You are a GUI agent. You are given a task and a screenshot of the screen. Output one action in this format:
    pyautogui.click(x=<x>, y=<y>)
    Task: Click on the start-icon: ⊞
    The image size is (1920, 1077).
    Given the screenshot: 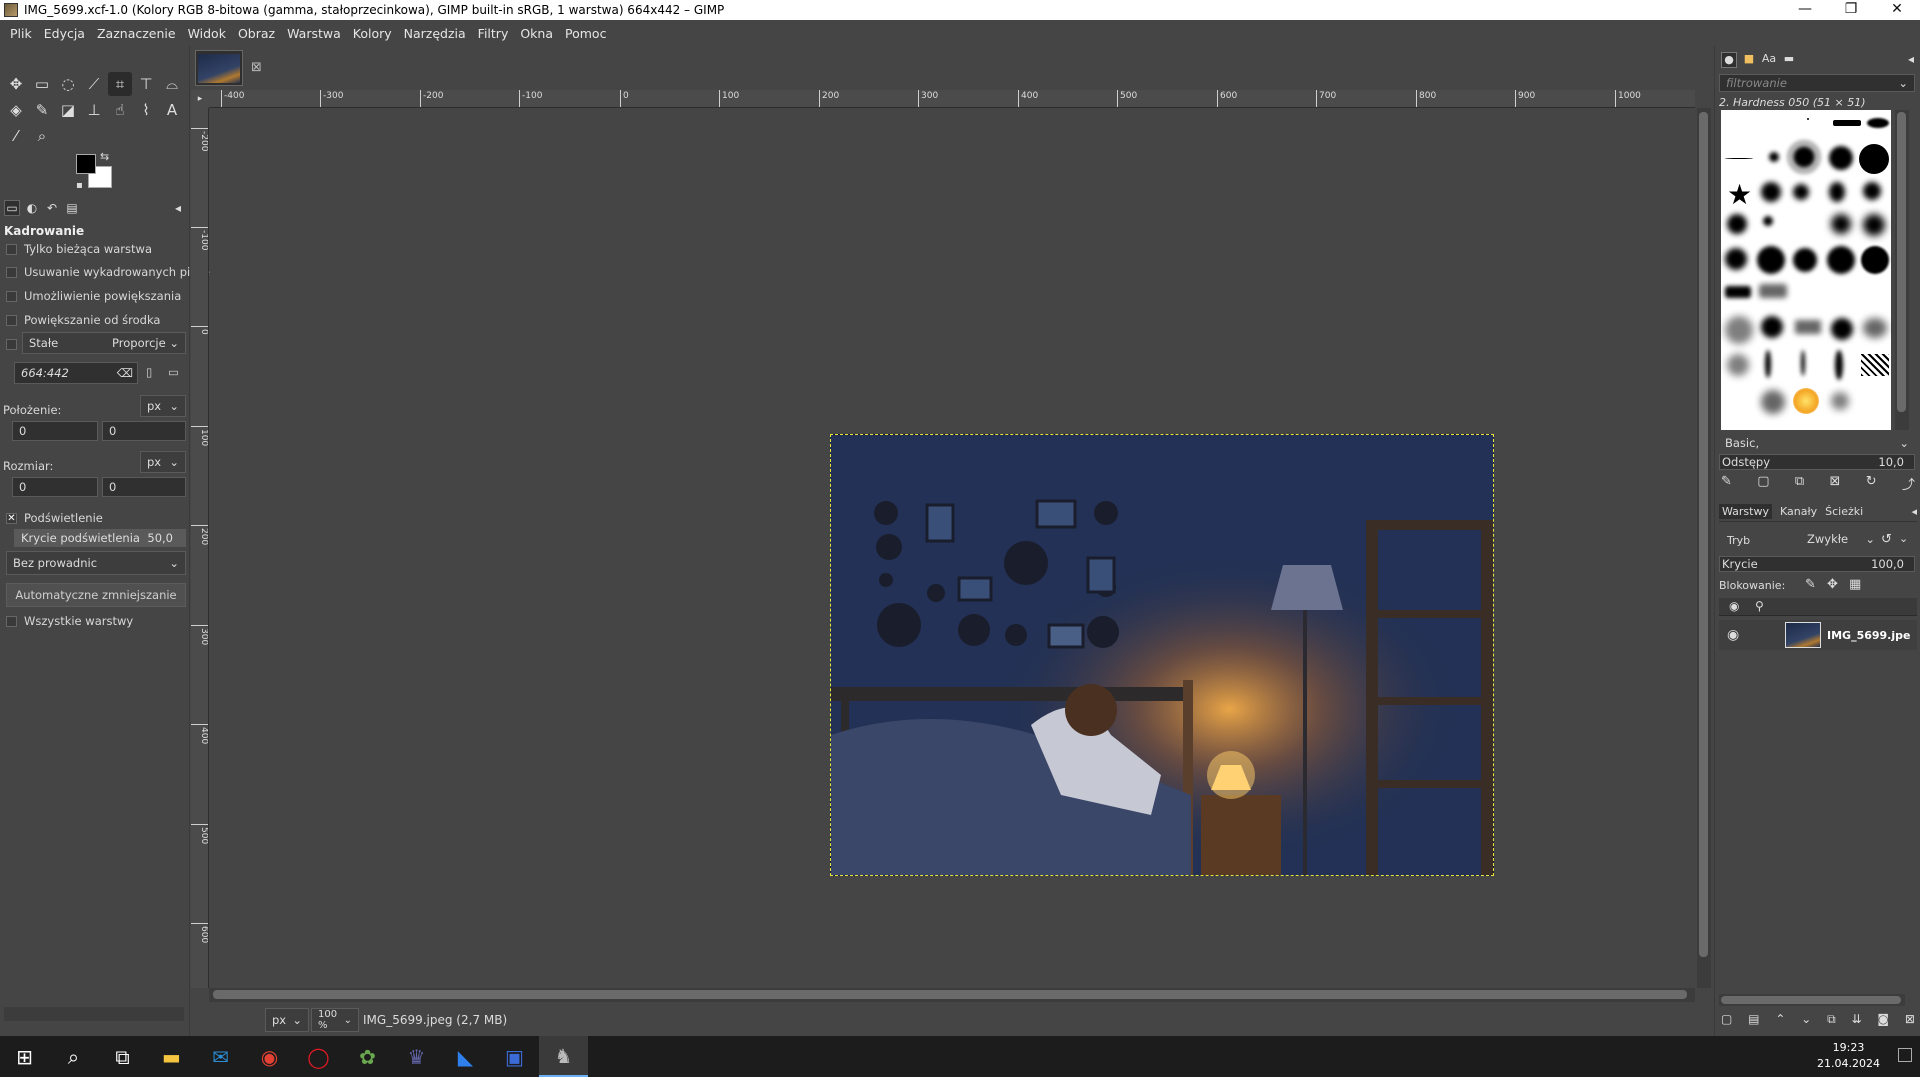 What is the action you would take?
    pyautogui.click(x=24, y=1056)
    